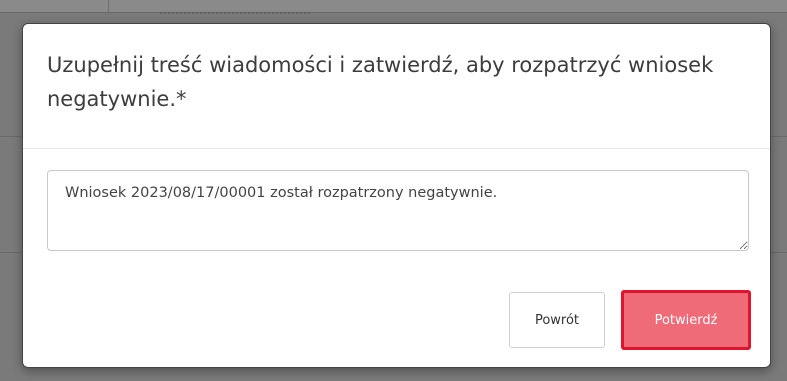 The width and height of the screenshot is (787, 381). What do you see at coordinates (686, 320) in the screenshot?
I see `confirm-button: Potwierdź` at bounding box center [686, 320].